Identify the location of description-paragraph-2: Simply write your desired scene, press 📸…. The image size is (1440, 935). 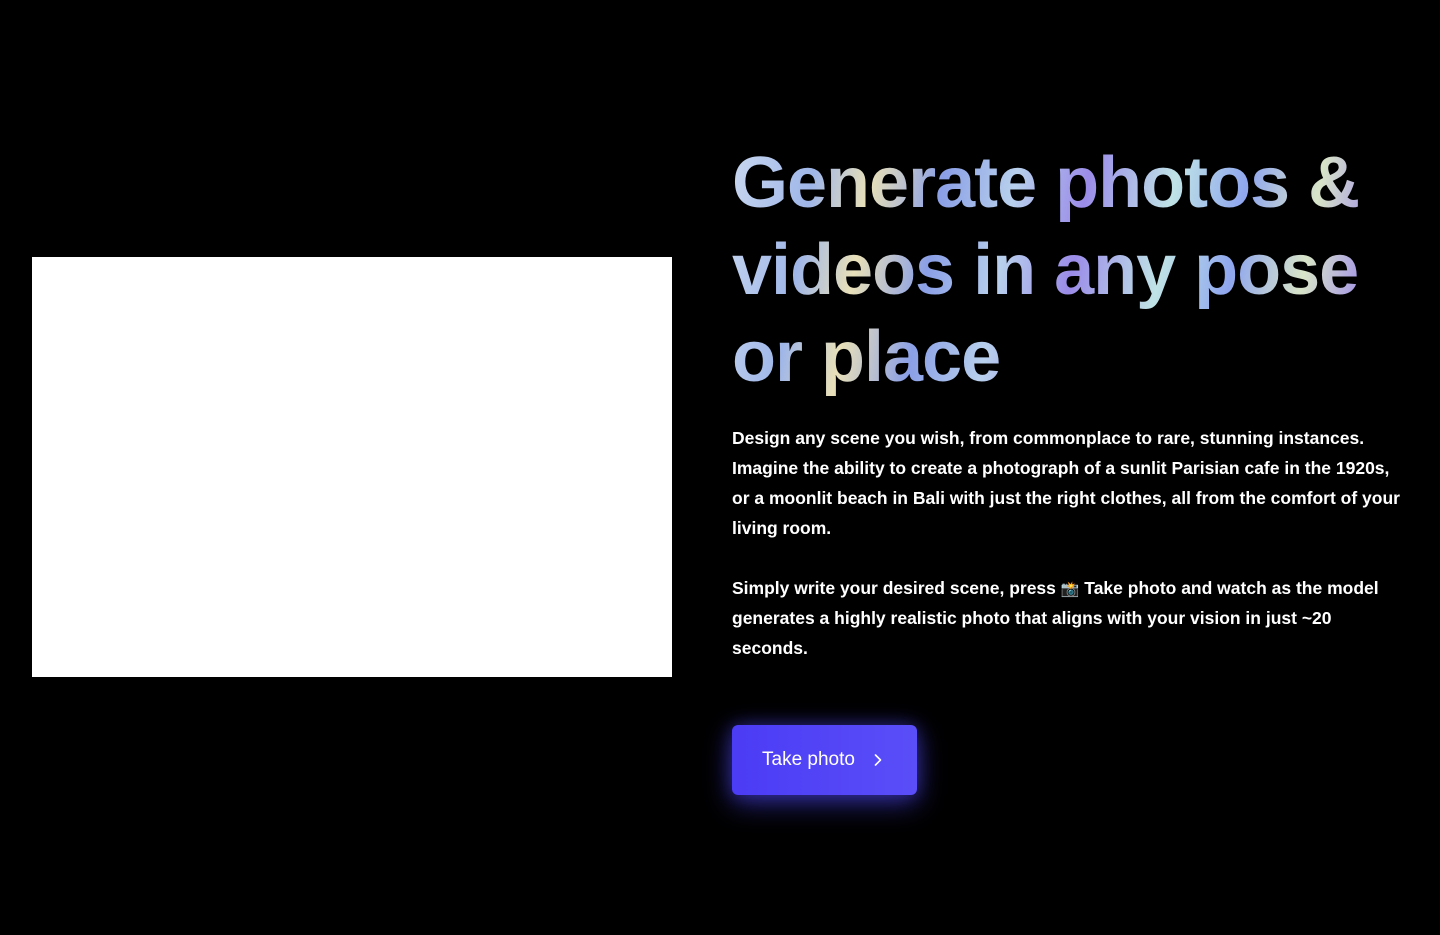
(1068, 618).